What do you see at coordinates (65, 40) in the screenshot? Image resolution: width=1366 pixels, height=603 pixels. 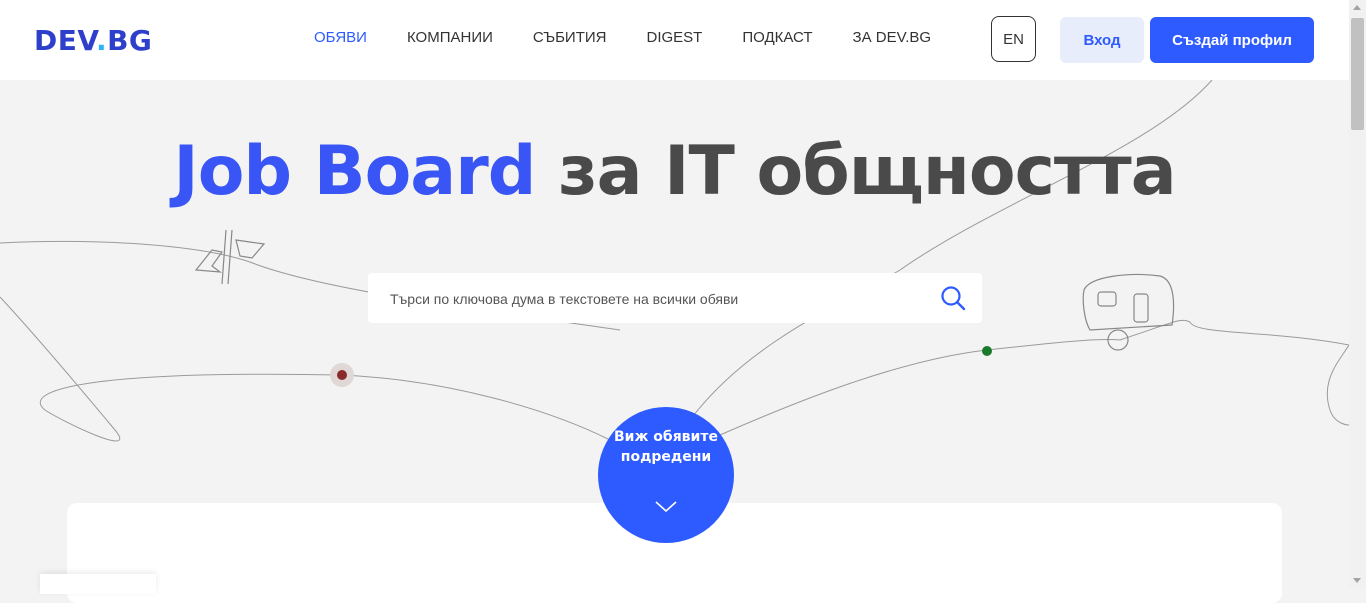 I see `logo-text-main: DEV` at bounding box center [65, 40].